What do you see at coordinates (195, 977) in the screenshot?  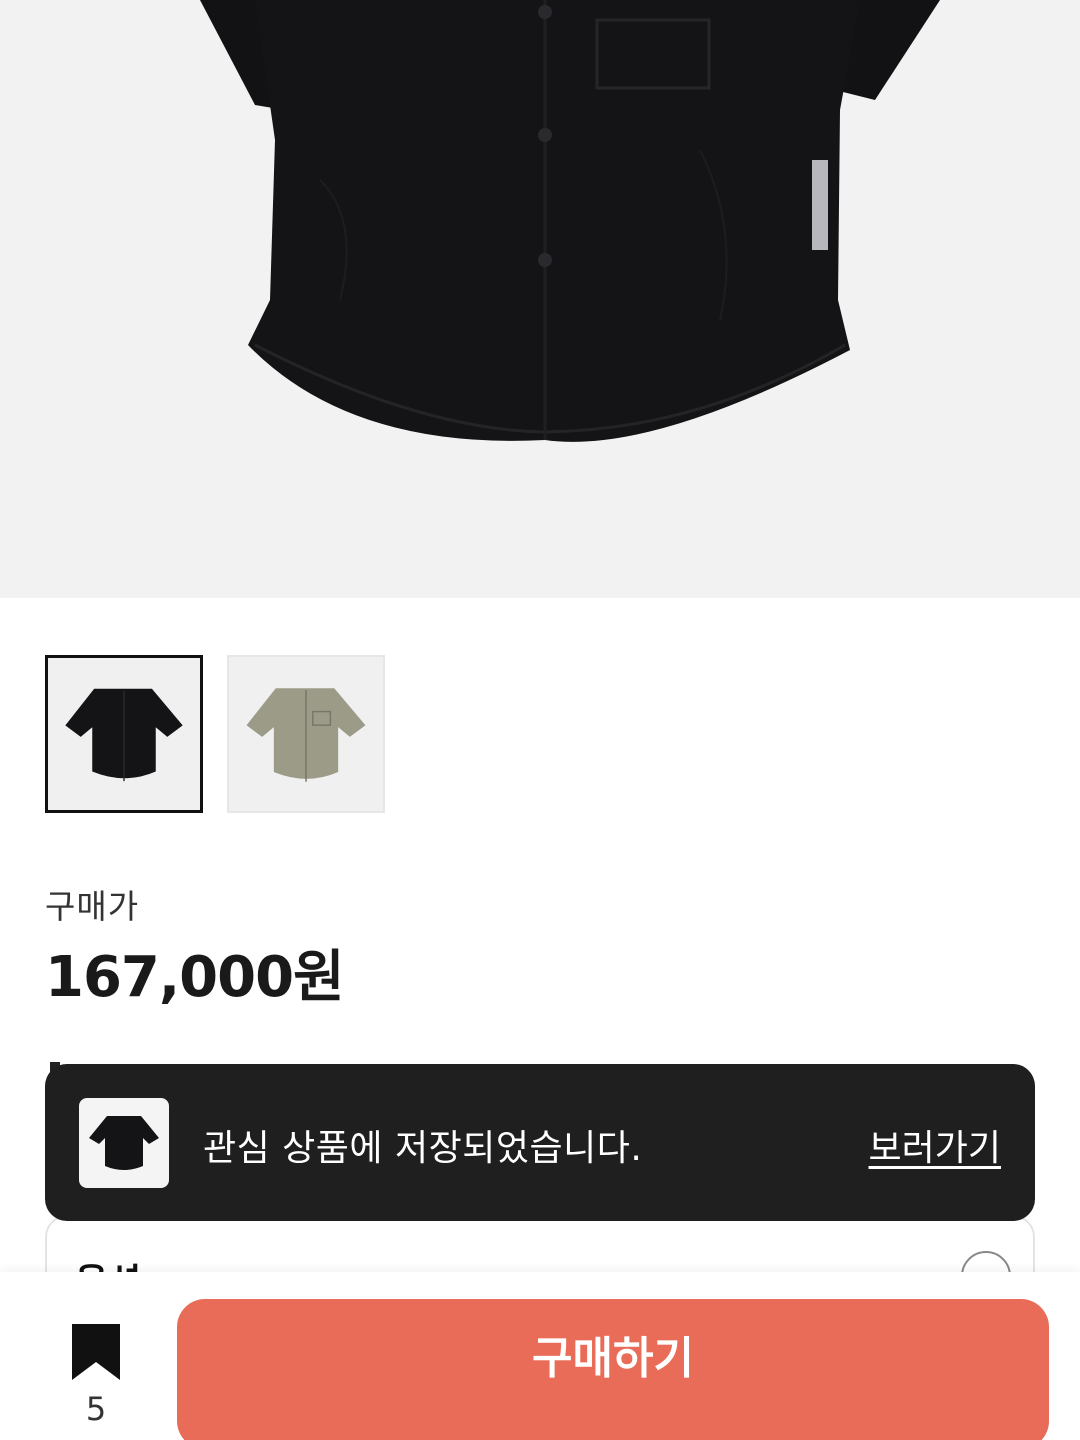 I see `price-value: 167,000원` at bounding box center [195, 977].